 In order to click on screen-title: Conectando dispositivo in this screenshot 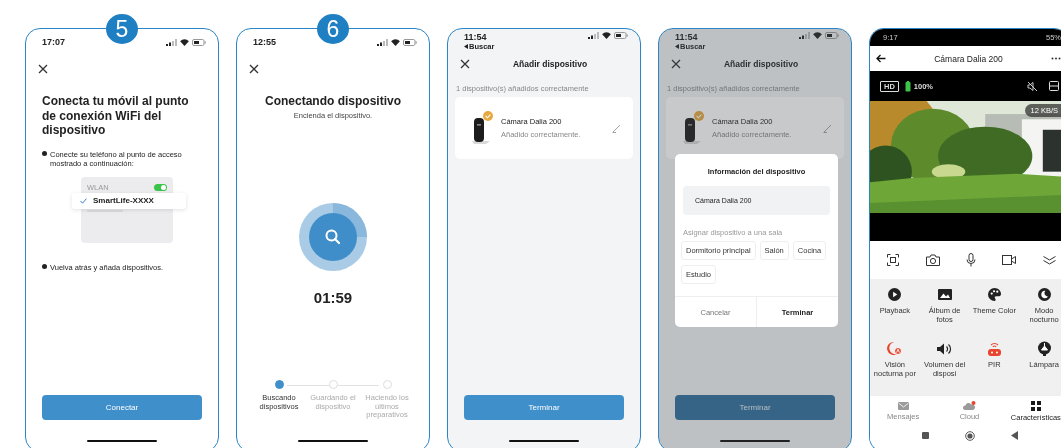, I will do `click(333, 101)`.